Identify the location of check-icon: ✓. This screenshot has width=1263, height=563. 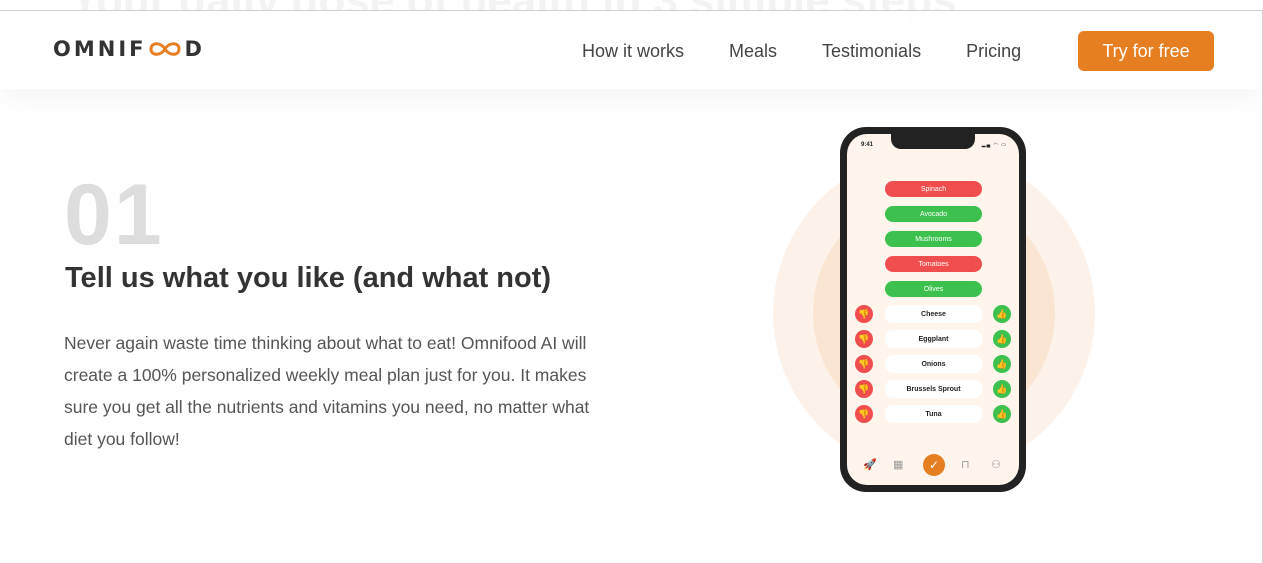
(934, 465).